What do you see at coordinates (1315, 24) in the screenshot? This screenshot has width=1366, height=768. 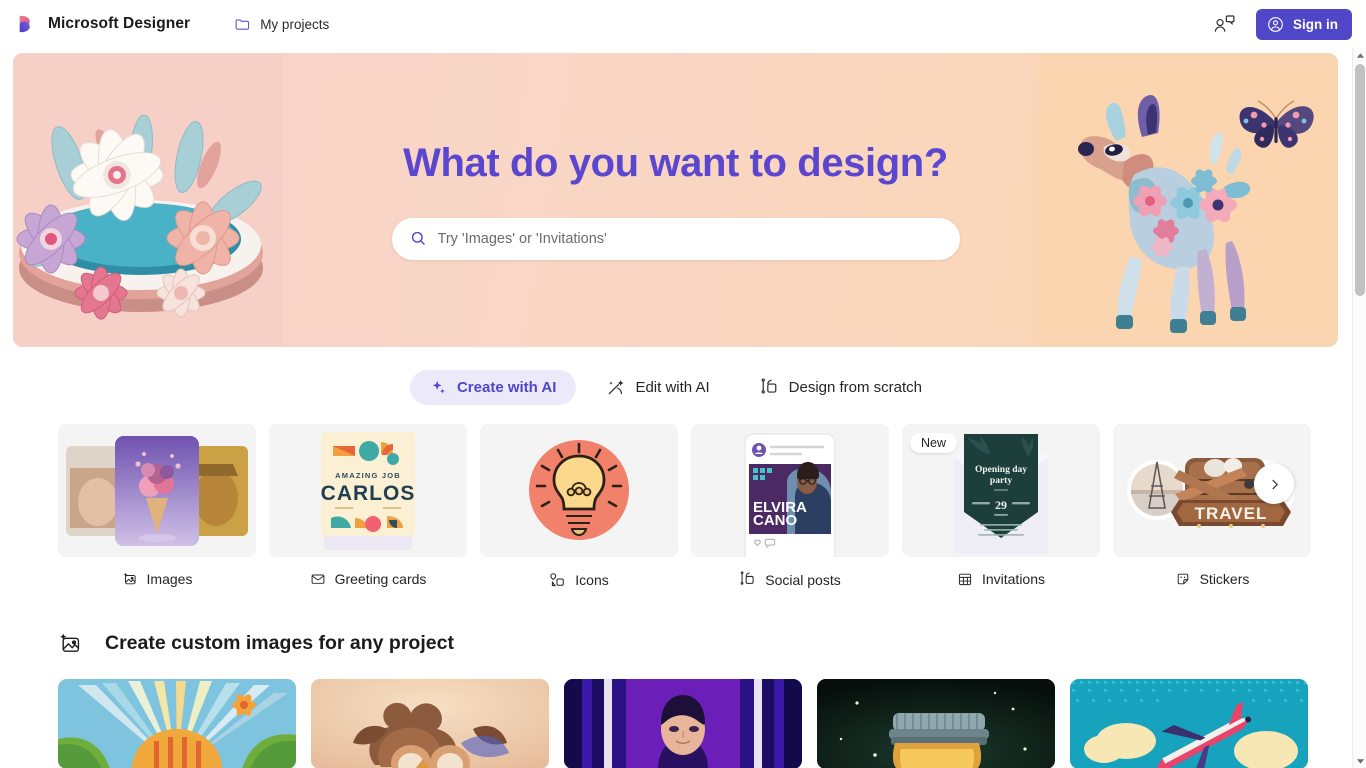 I see `sign-in-label: Sign in` at bounding box center [1315, 24].